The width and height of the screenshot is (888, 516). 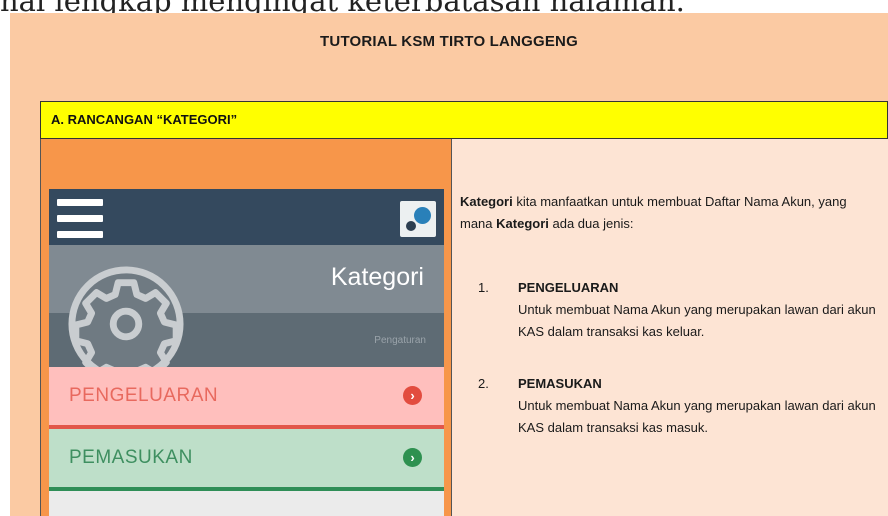 What do you see at coordinates (377, 277) in the screenshot?
I see `category-title: Kategori` at bounding box center [377, 277].